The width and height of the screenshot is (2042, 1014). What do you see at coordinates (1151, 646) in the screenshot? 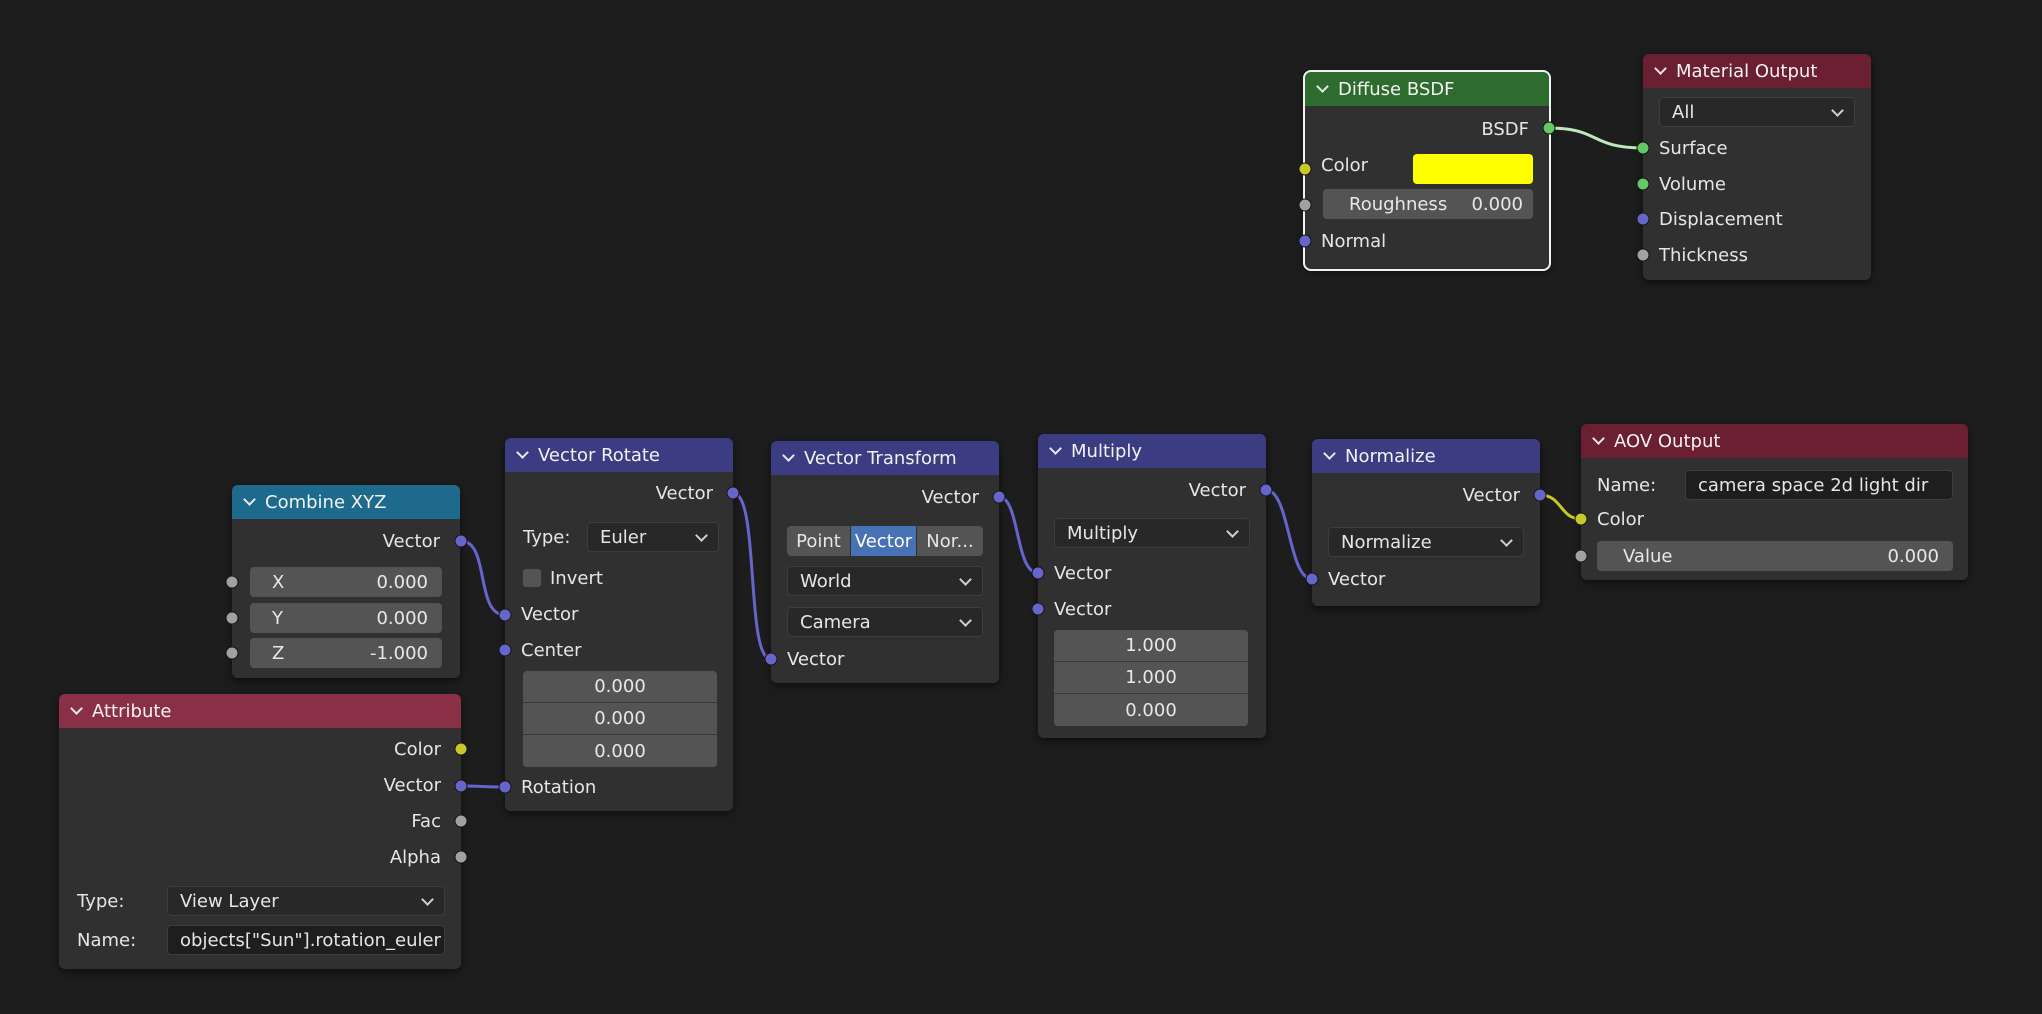
I see `vector-b-x-field: 1.000` at bounding box center [1151, 646].